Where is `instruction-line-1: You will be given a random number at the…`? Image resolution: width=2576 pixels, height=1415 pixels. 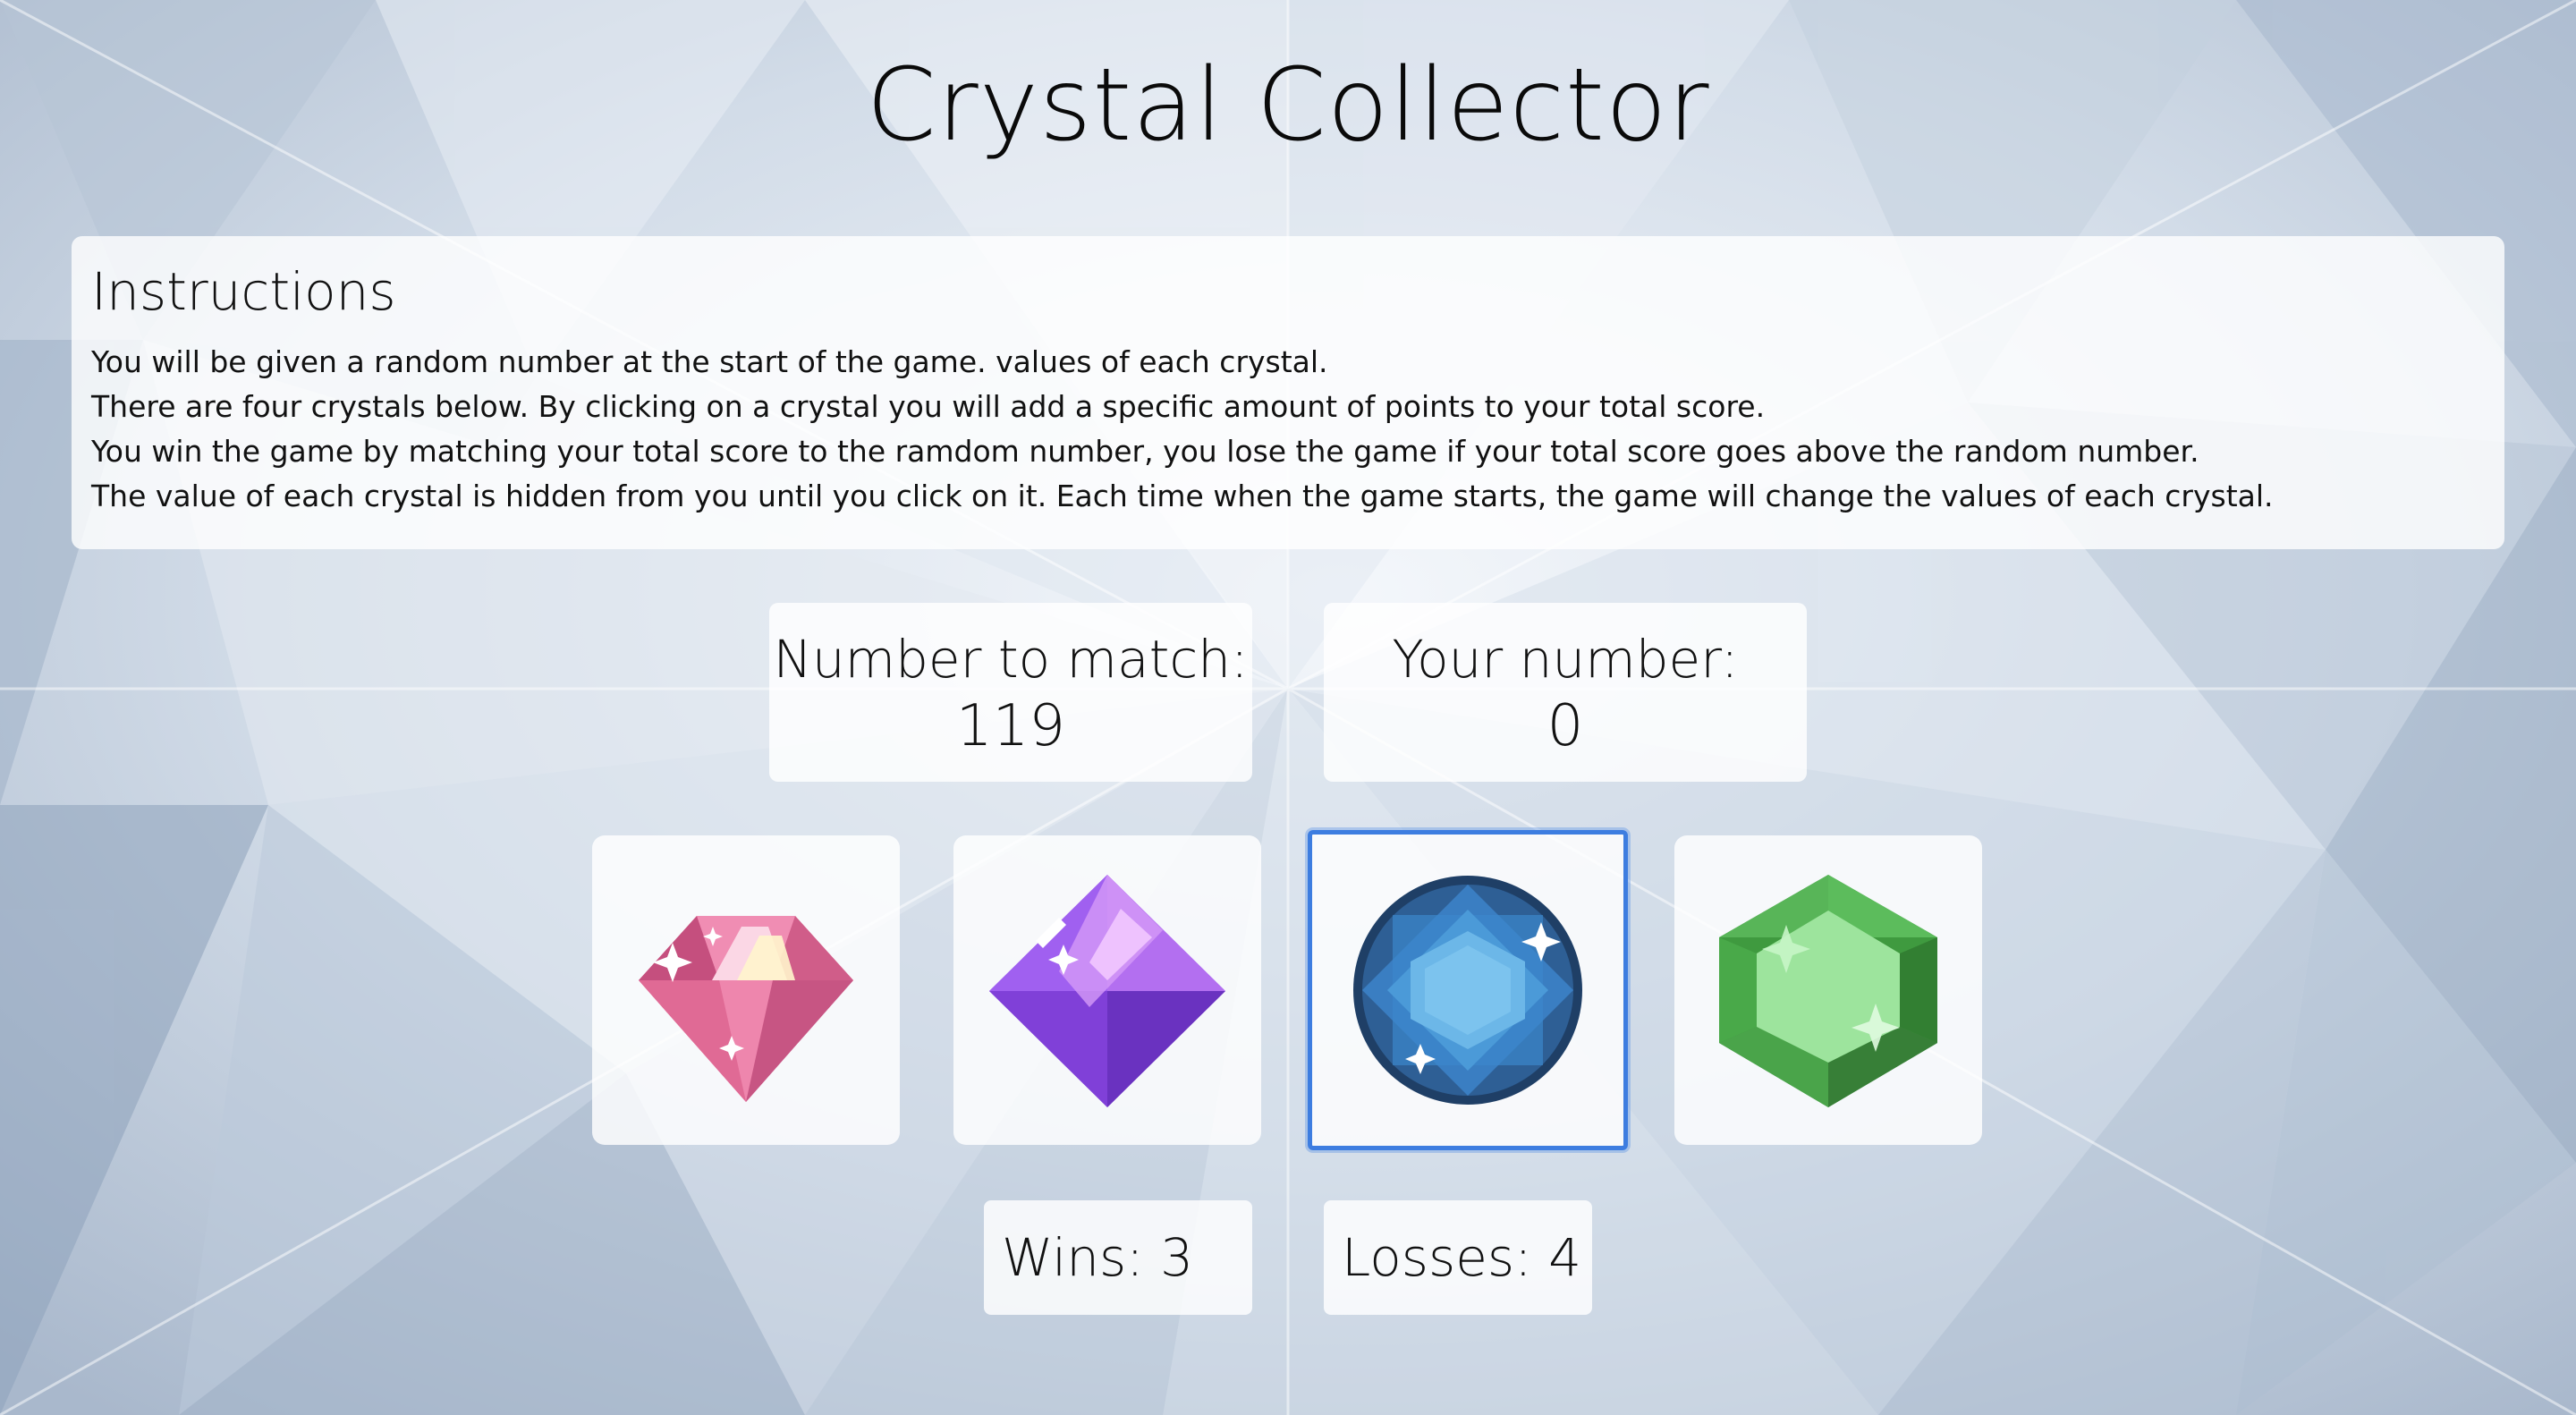 instruction-line-1: You will be given a random number at the… is located at coordinates (709, 362).